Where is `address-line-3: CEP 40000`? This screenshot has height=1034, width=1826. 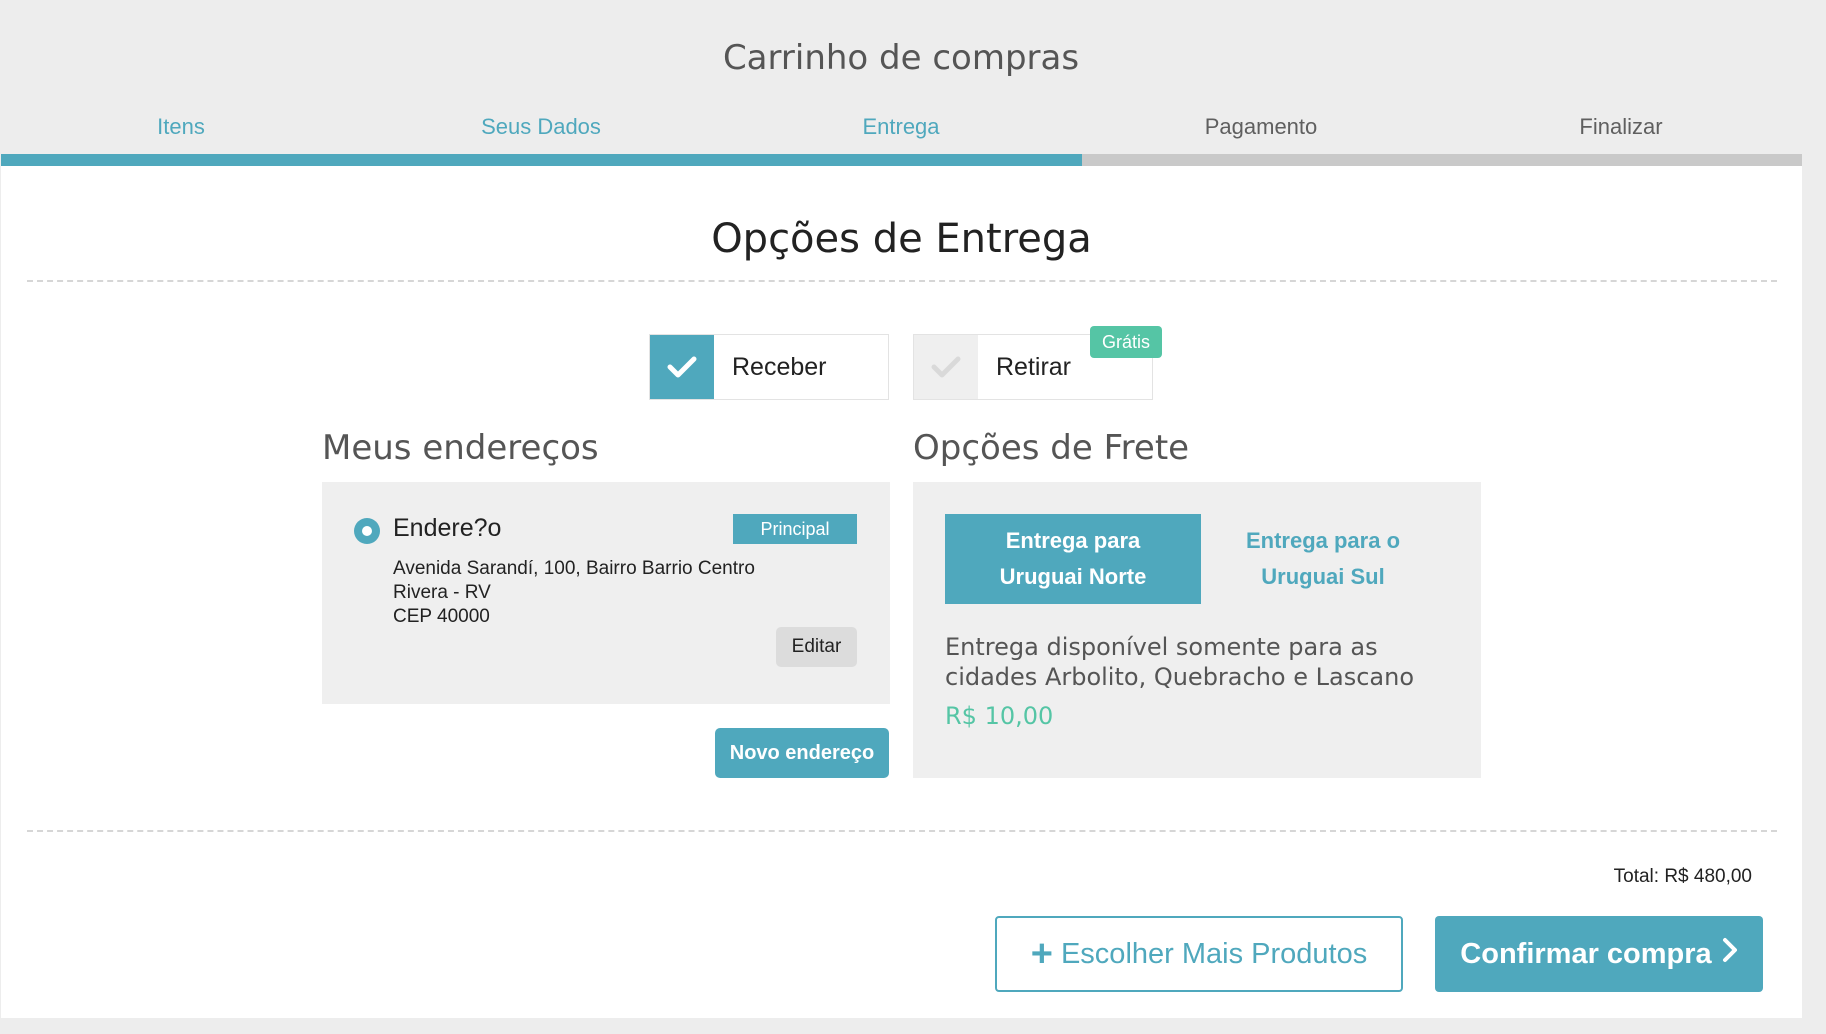 address-line-3: CEP 40000 is located at coordinates (441, 616).